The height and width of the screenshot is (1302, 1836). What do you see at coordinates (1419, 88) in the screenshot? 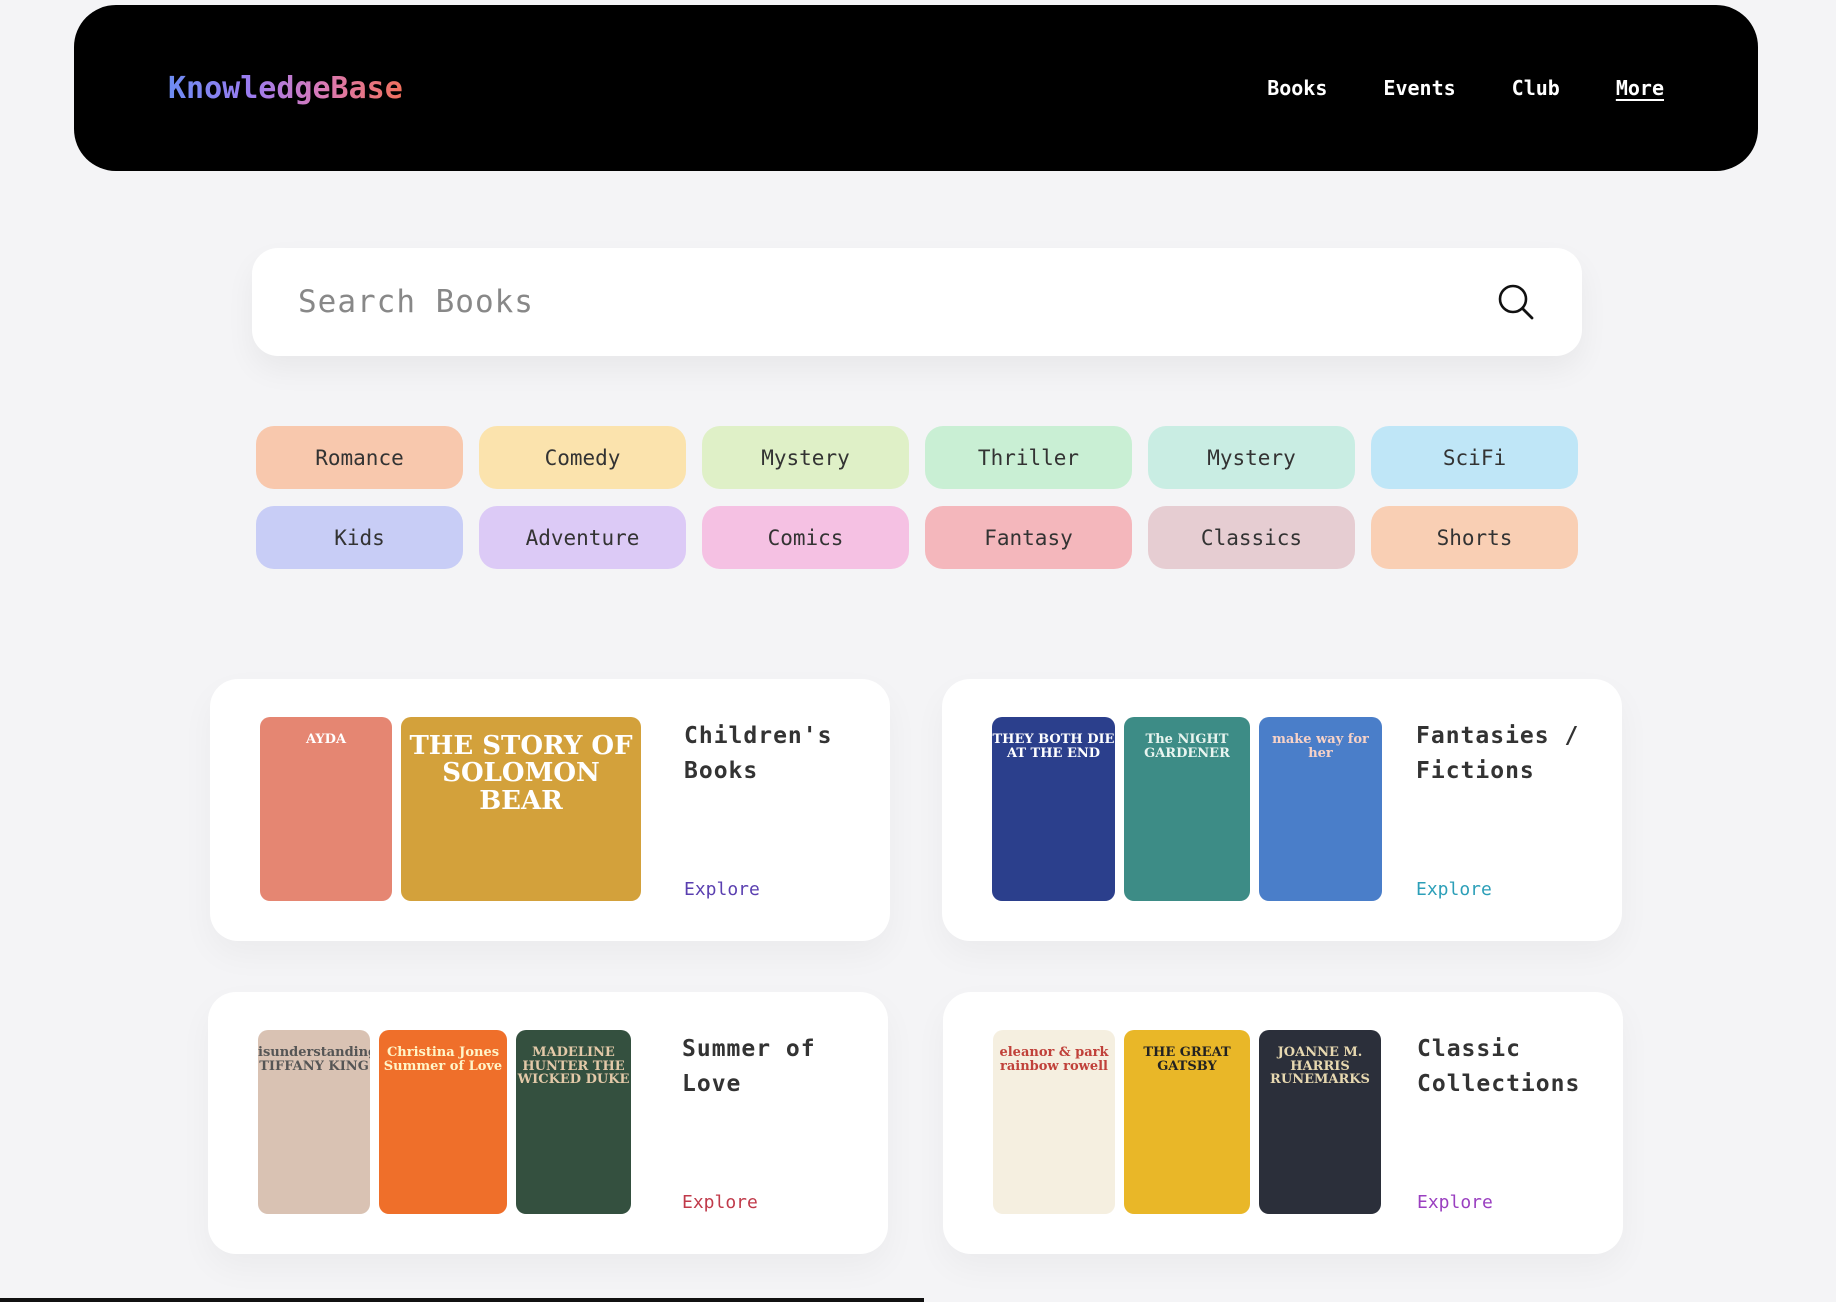
I see `nav-events-link: Events` at bounding box center [1419, 88].